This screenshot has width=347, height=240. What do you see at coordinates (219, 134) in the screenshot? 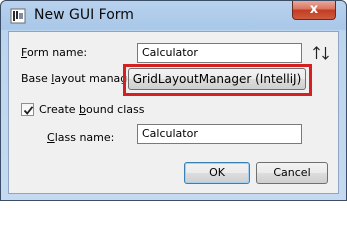
I see `class-name-input: Calculator` at bounding box center [219, 134].